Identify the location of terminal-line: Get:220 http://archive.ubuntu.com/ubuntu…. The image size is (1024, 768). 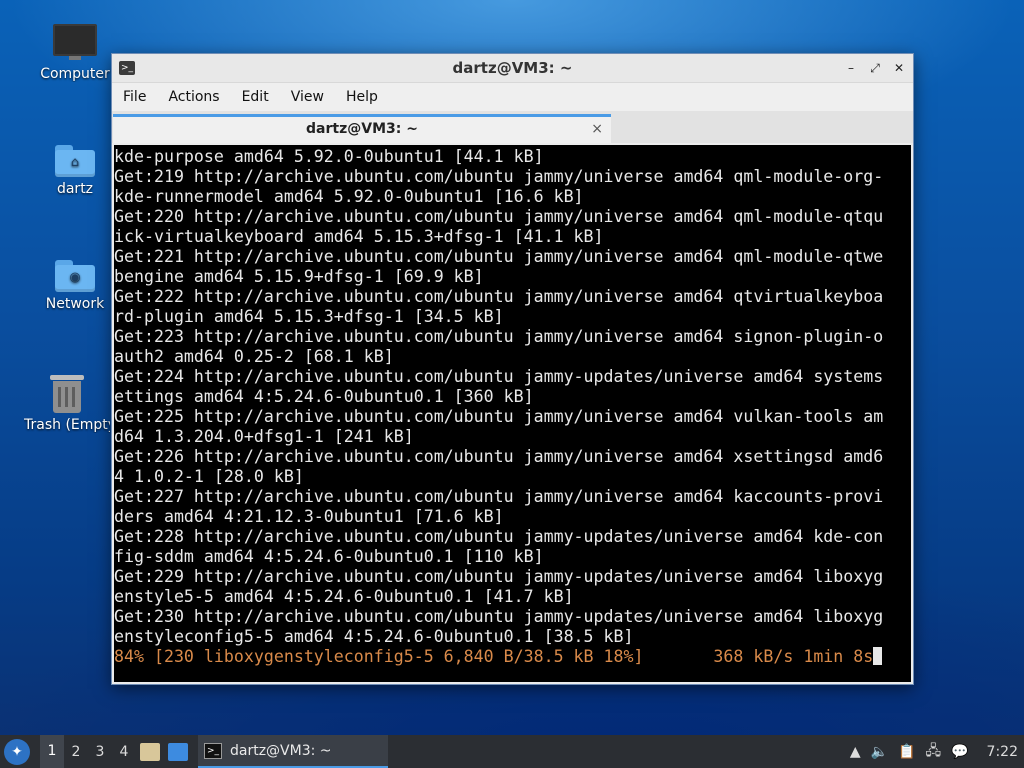
(499, 216).